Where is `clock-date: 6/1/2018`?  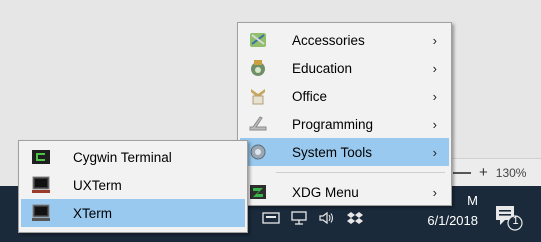
clock-date: 6/1/2018 is located at coordinates (452, 220).